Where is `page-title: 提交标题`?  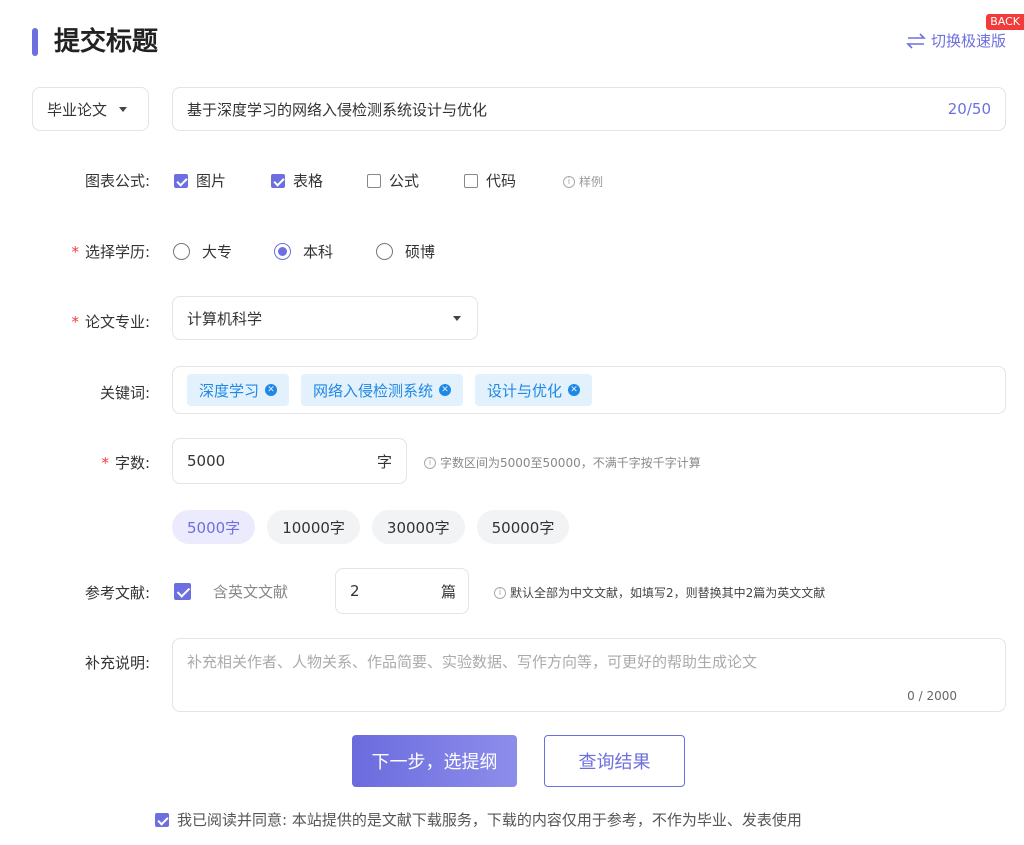
page-title: 提交标题 is located at coordinates (106, 42).